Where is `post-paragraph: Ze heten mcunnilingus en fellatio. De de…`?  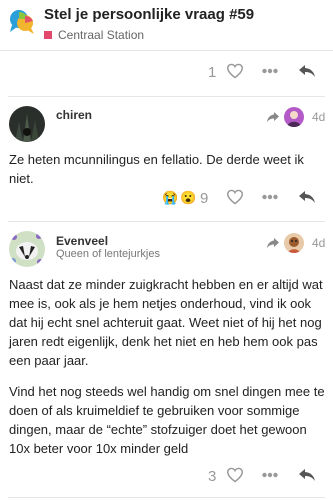 post-paragraph: Ze heten mcunnilingus en fellatio. De de… is located at coordinates (156, 169).